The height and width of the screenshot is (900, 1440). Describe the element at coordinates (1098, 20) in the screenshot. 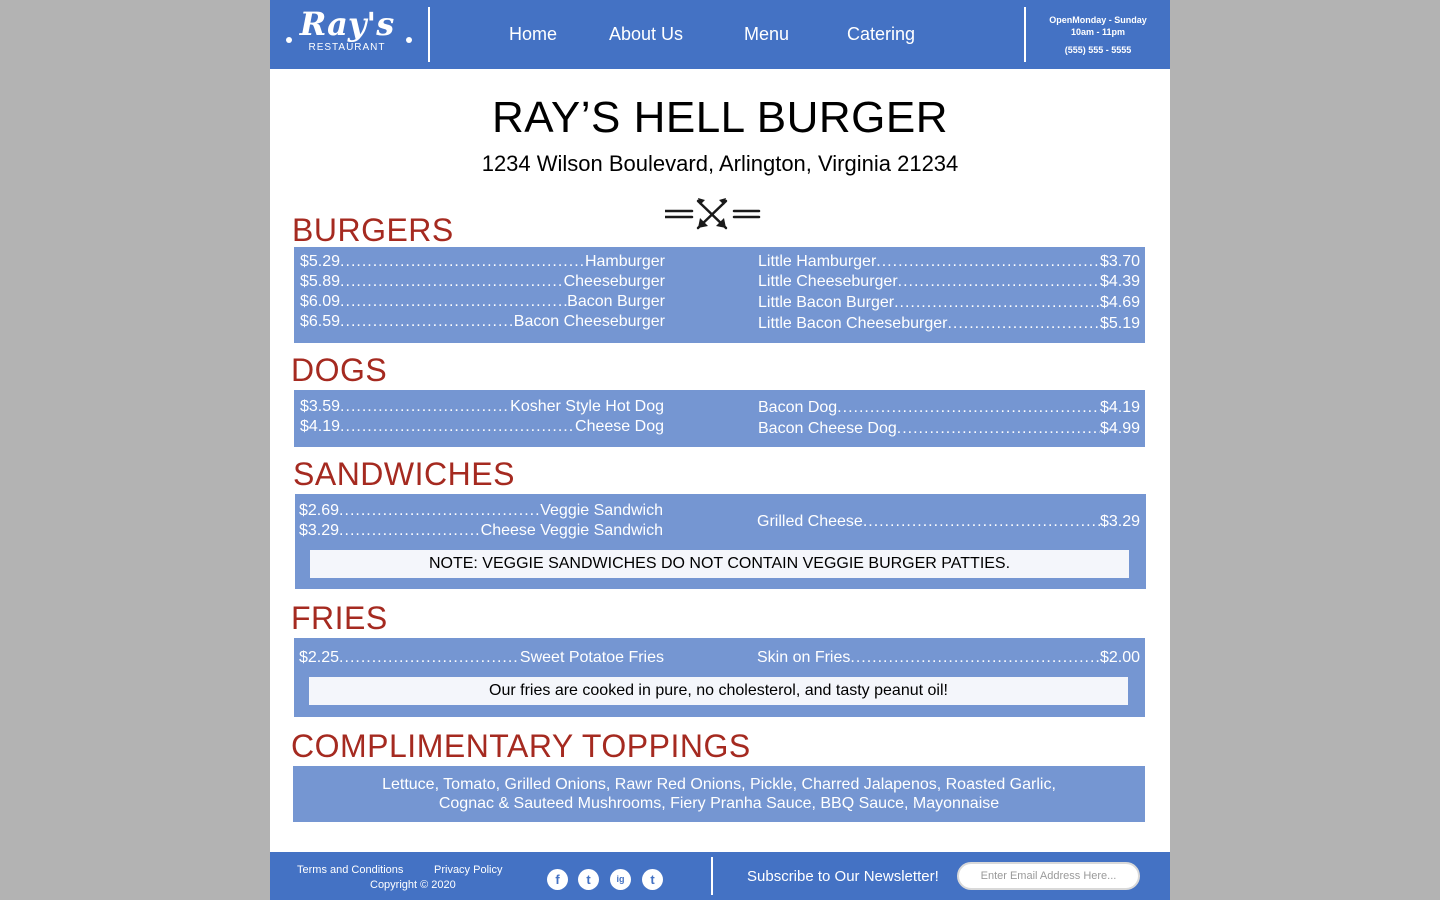

I see `hours-days: OpenMonday - Sunday` at that location.